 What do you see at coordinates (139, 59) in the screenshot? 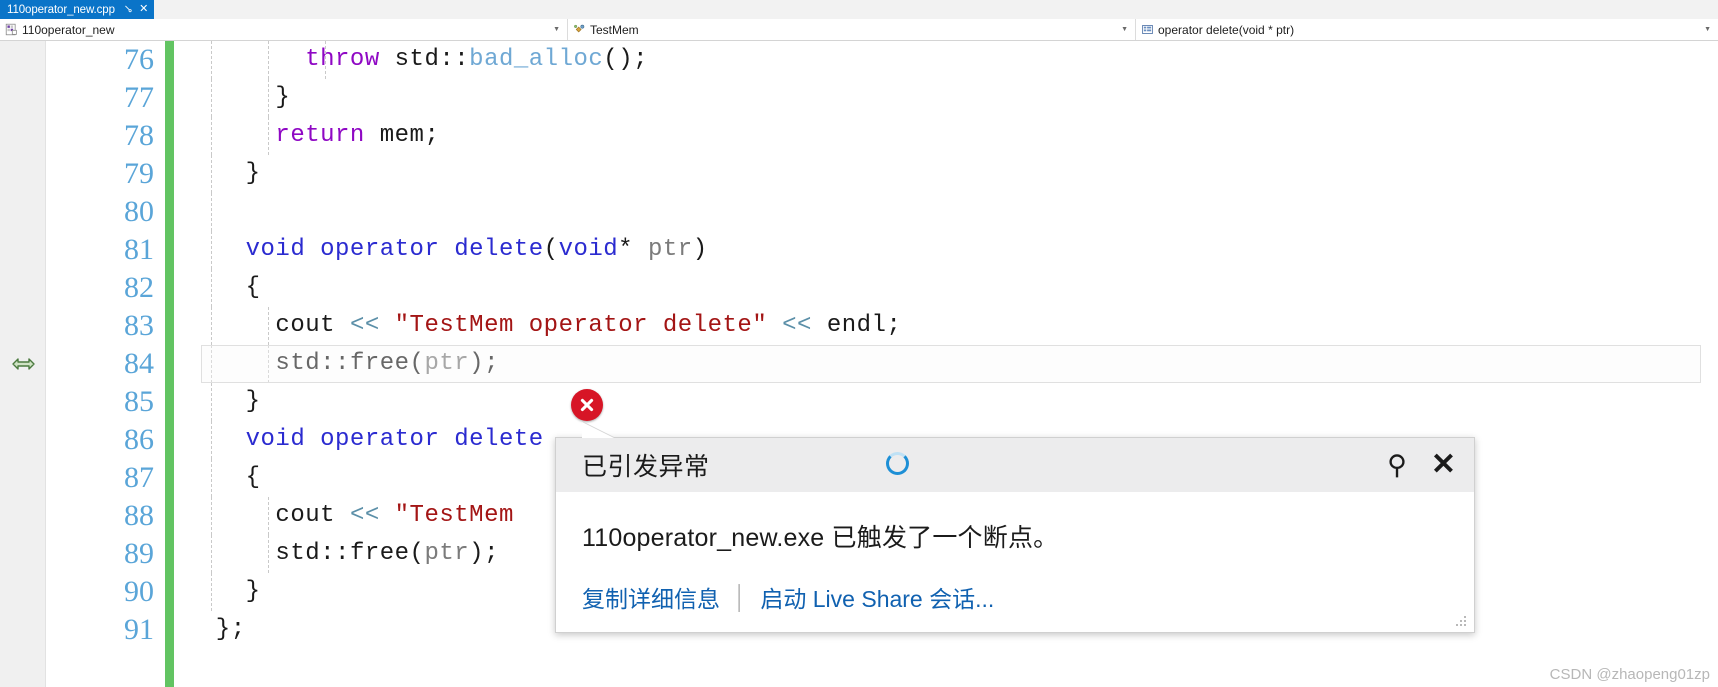
I see `line-number: 76` at bounding box center [139, 59].